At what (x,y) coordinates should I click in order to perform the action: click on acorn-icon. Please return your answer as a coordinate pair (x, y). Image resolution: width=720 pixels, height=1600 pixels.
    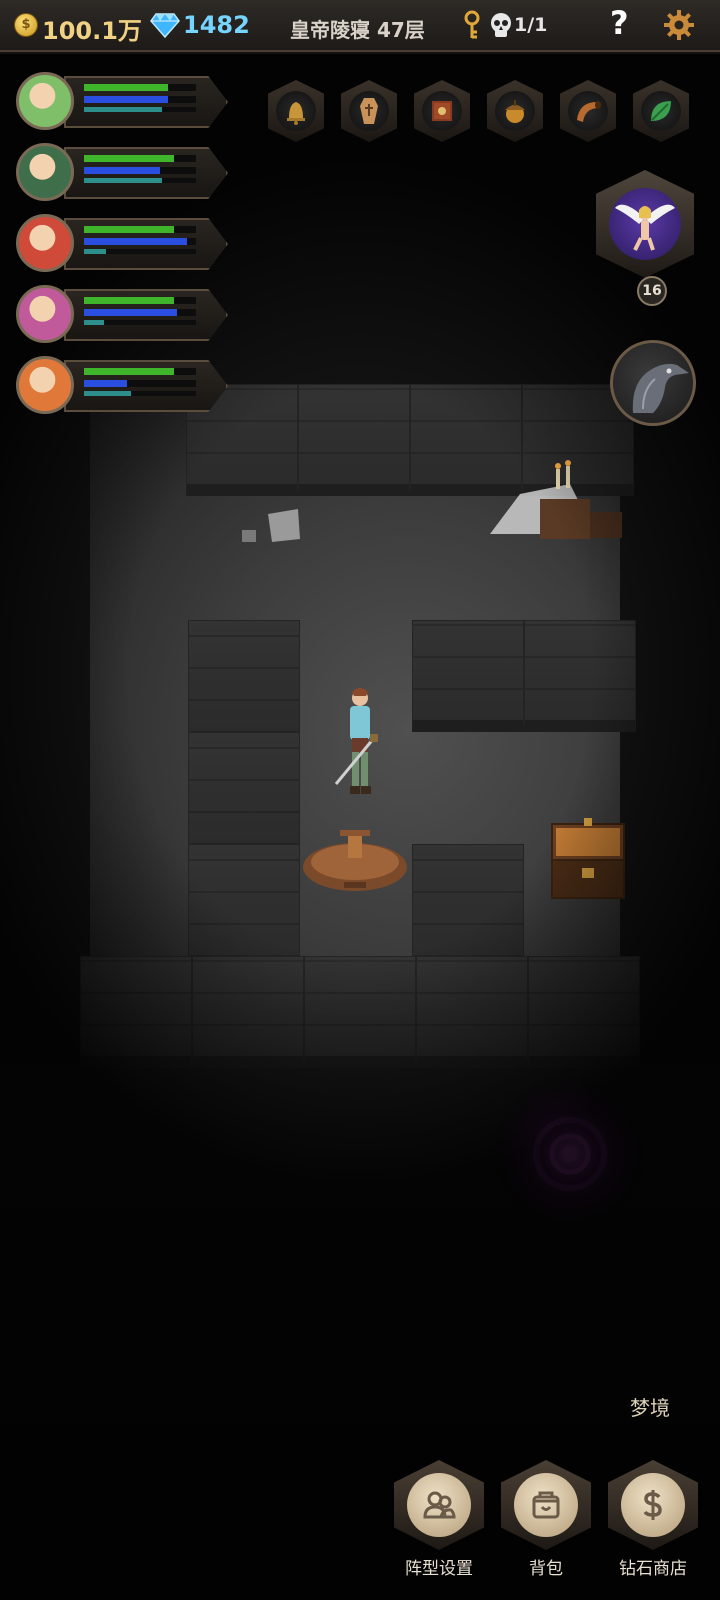
    Looking at the image, I should click on (515, 111).